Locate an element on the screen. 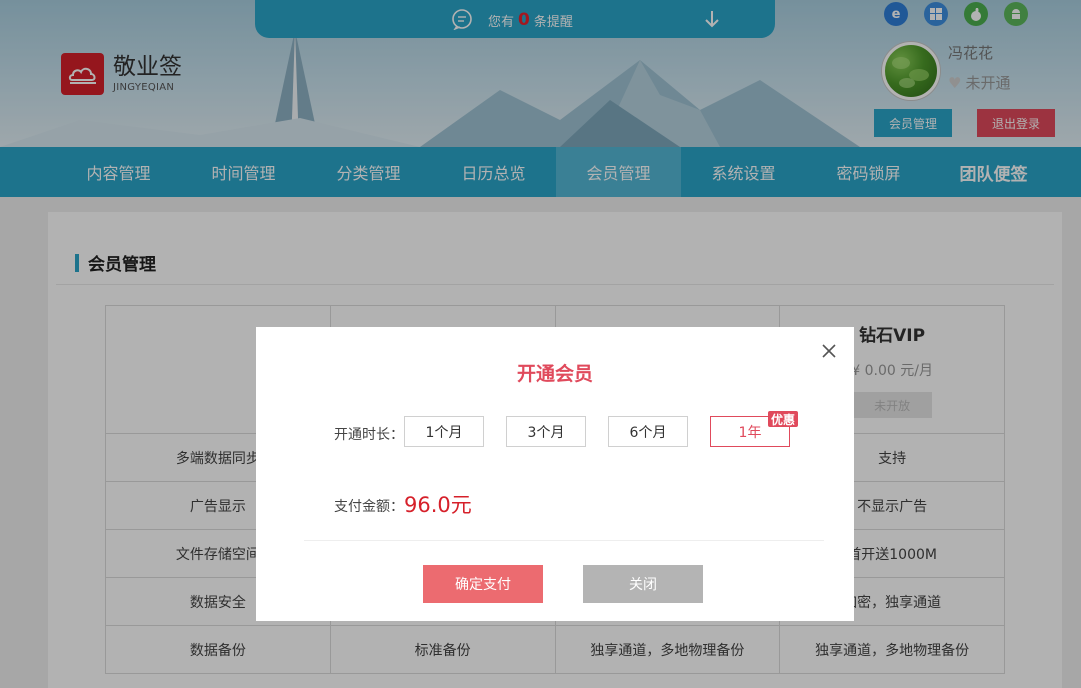 The width and height of the screenshot is (1081, 688). confirm-payment-button: 确定支付 is located at coordinates (483, 584).